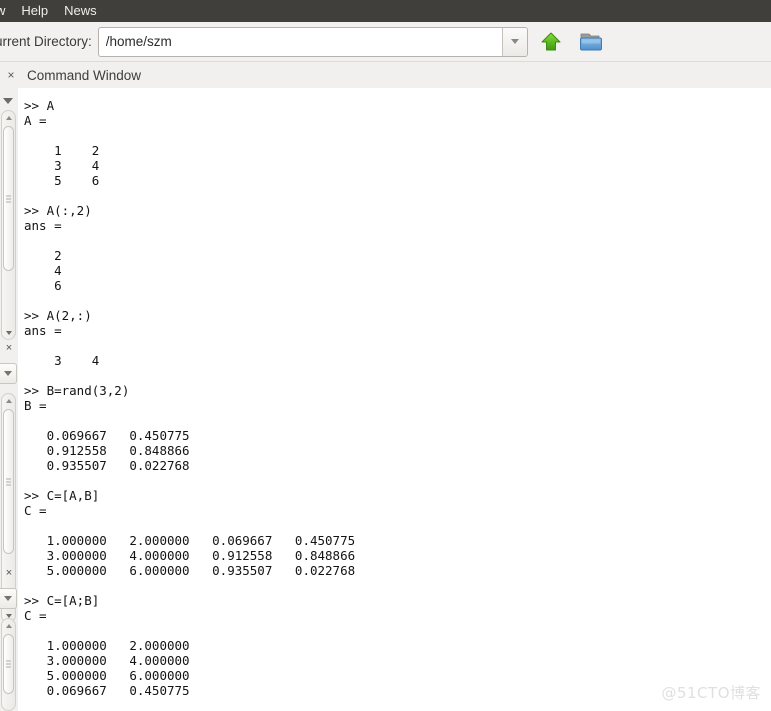 This screenshot has width=771, height=711. Describe the element at coordinates (9, 348) in the screenshot. I see `panel-close-icon-1: ×` at that location.